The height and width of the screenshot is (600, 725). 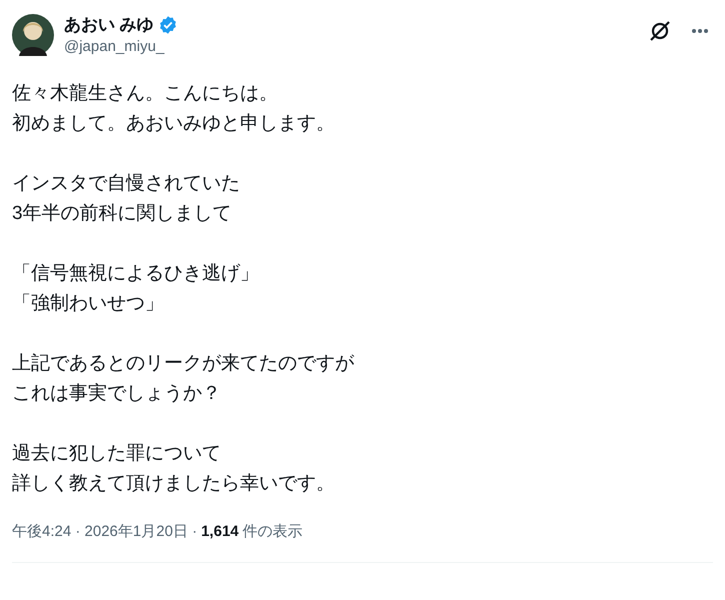 I want to click on tweet-text-line: インスタで自慢されていた, so click(x=126, y=184).